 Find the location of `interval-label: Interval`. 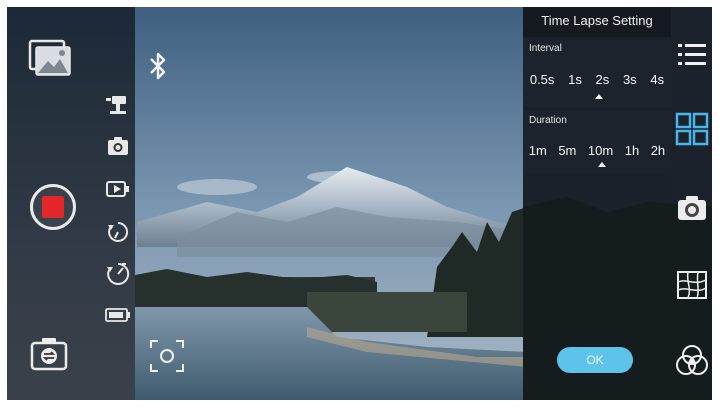

interval-label: Interval is located at coordinates (545, 48).